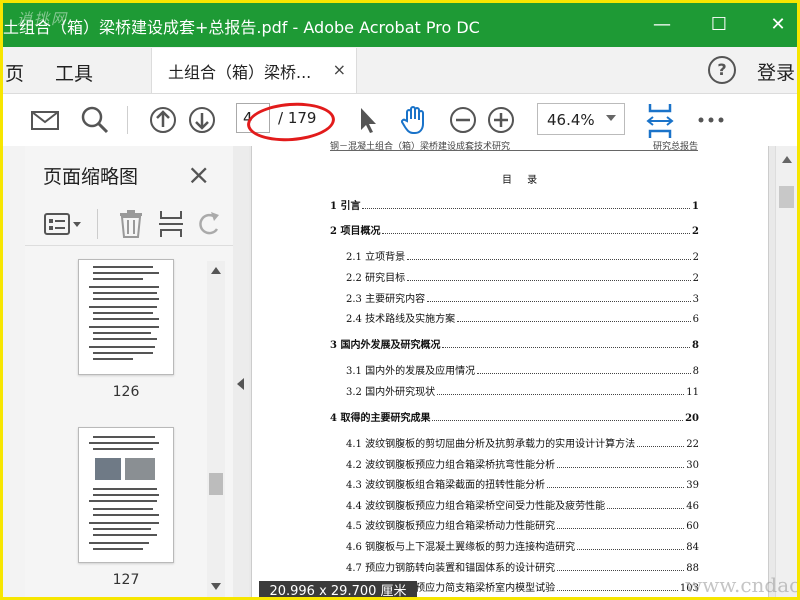 The height and width of the screenshot is (600, 800). I want to click on thumbnail-scrollbar, so click(216, 429).